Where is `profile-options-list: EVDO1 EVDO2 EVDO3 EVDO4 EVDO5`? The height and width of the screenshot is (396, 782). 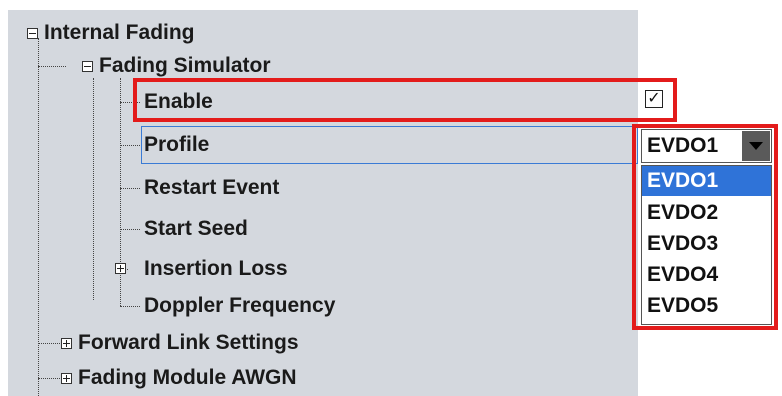 profile-options-list: EVDO1 EVDO2 EVDO3 EVDO4 EVDO5 is located at coordinates (706, 245).